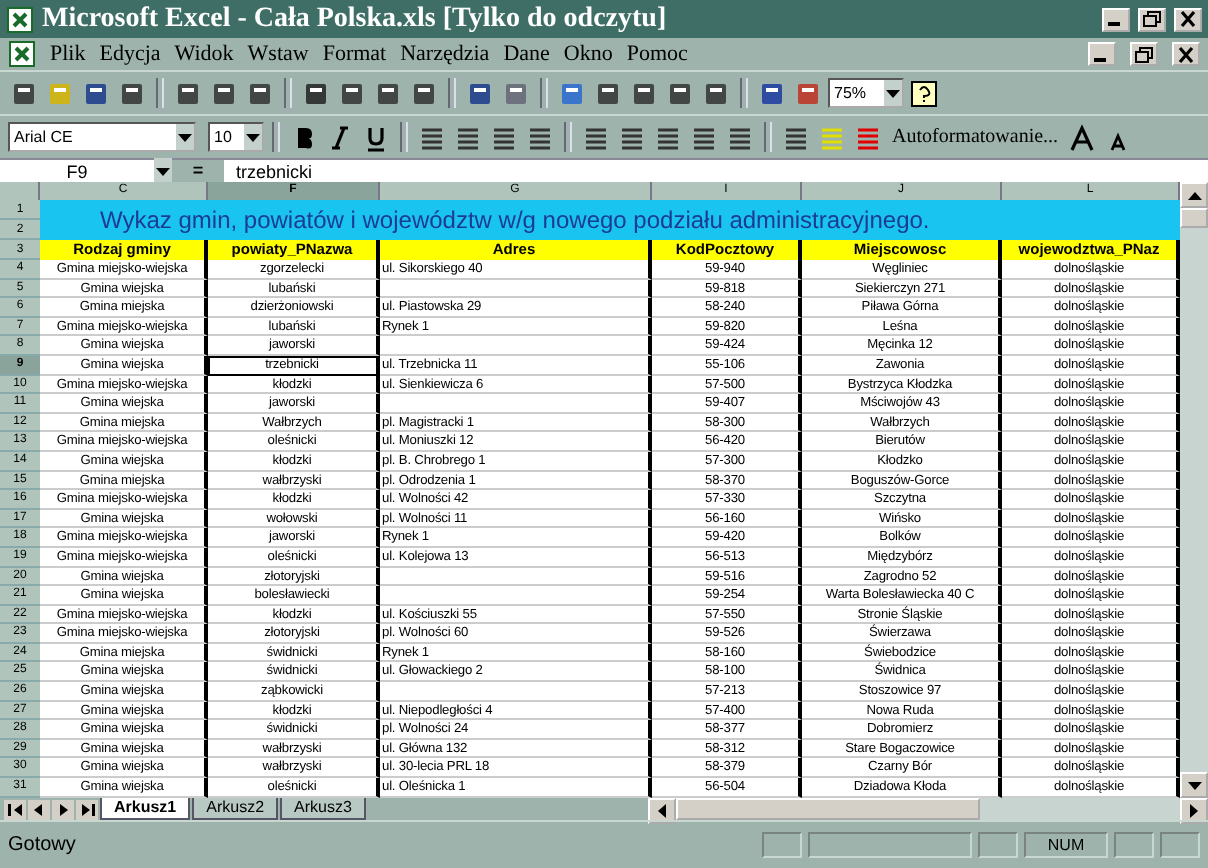  Describe the element at coordinates (22, 54) in the screenshot. I see `workbook-icon` at that location.